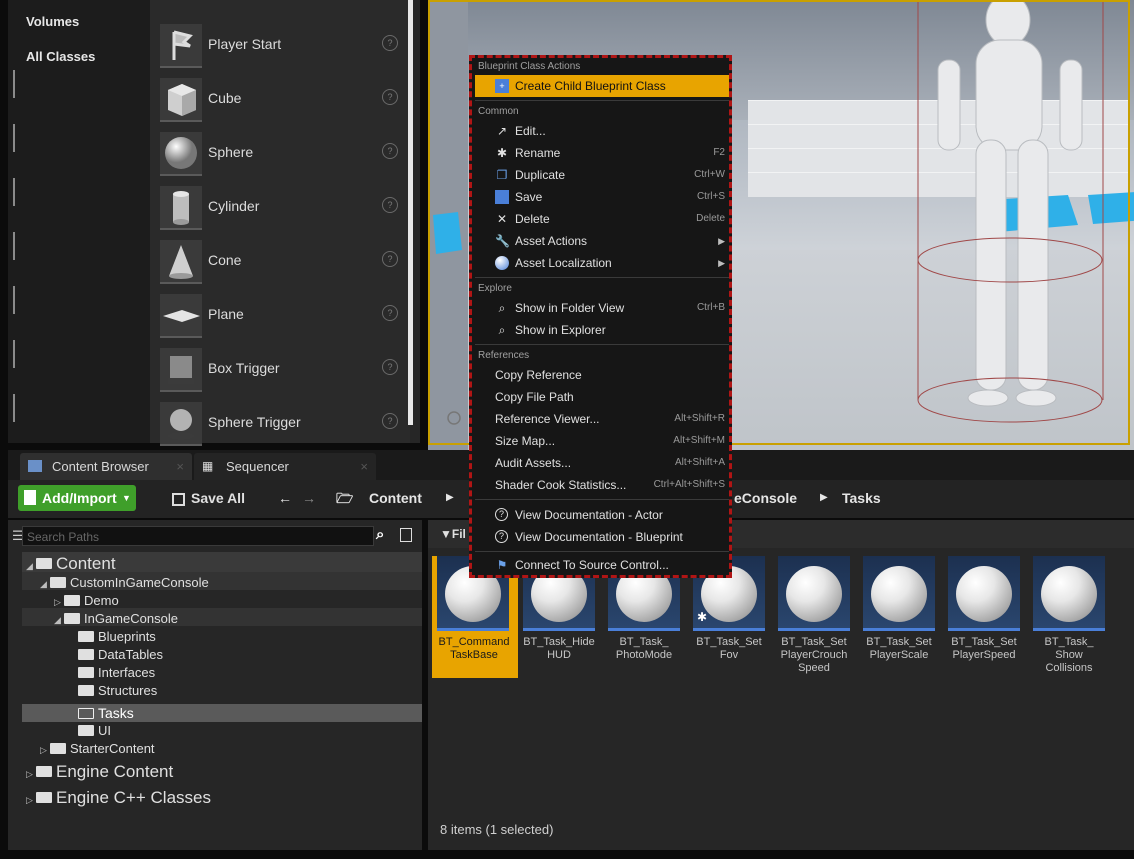 The height and width of the screenshot is (859, 1134). Describe the element at coordinates (100, 466) in the screenshot. I see `tab-label: Content Browser` at that location.